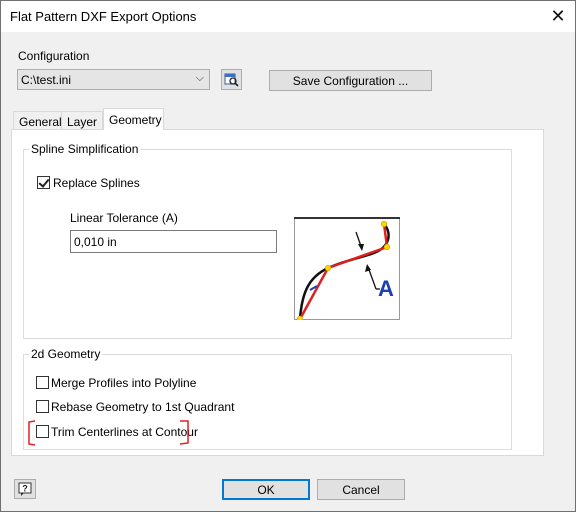 This screenshot has height=512, width=576. Describe the element at coordinates (46, 80) in the screenshot. I see `configuration-value: C:\test.ini` at that location.